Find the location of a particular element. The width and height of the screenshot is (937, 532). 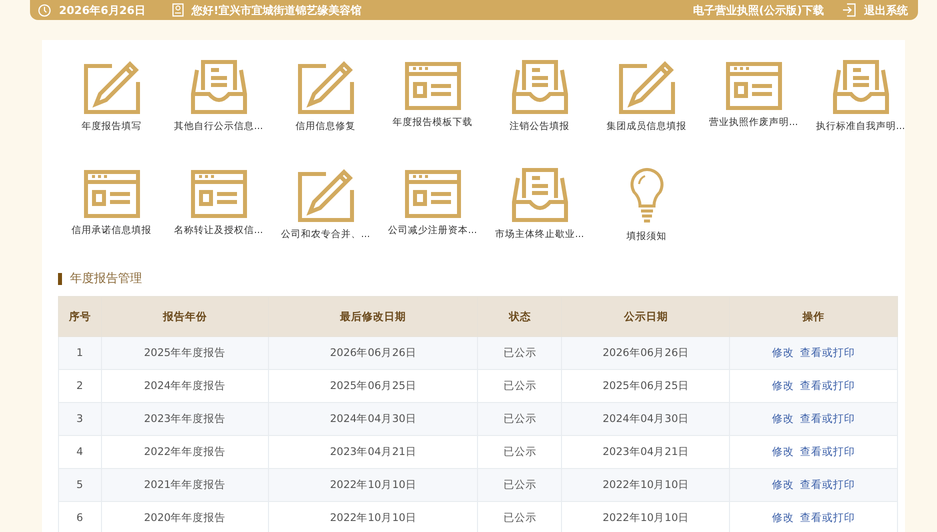

section-marker is located at coordinates (60, 278).